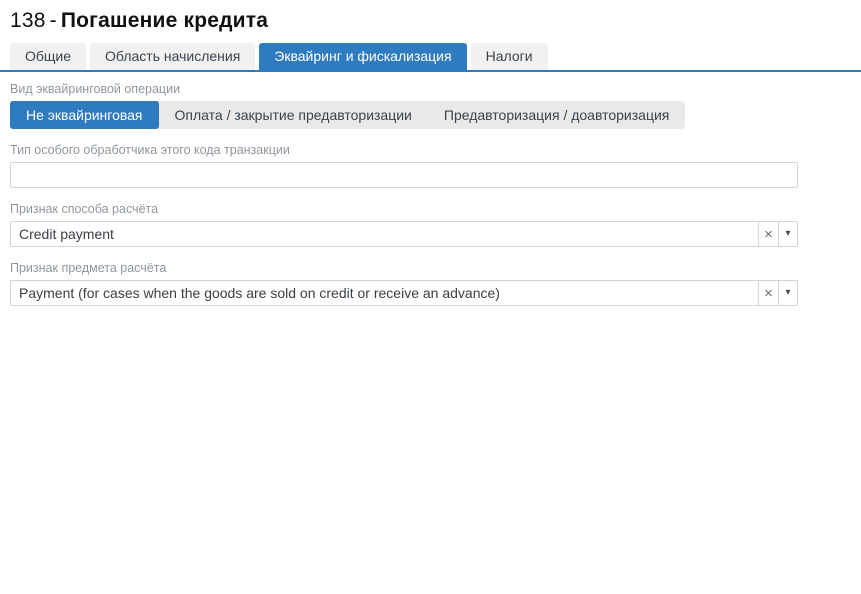 Image resolution: width=861 pixels, height=594 pixels. Describe the element at coordinates (84, 115) in the screenshot. I see `segment-non-acquiring: Не эквайринговая` at that location.